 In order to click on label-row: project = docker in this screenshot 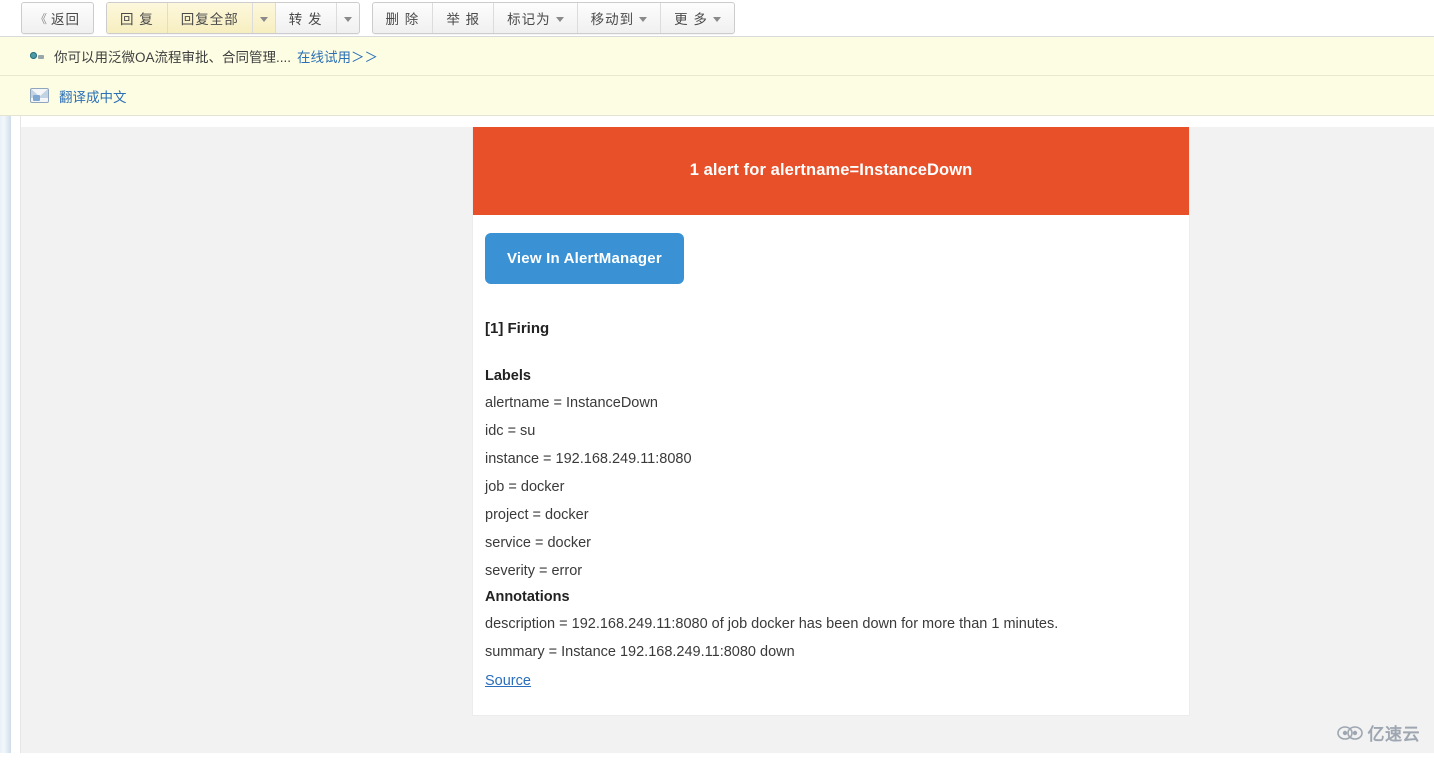, I will do `click(537, 514)`.